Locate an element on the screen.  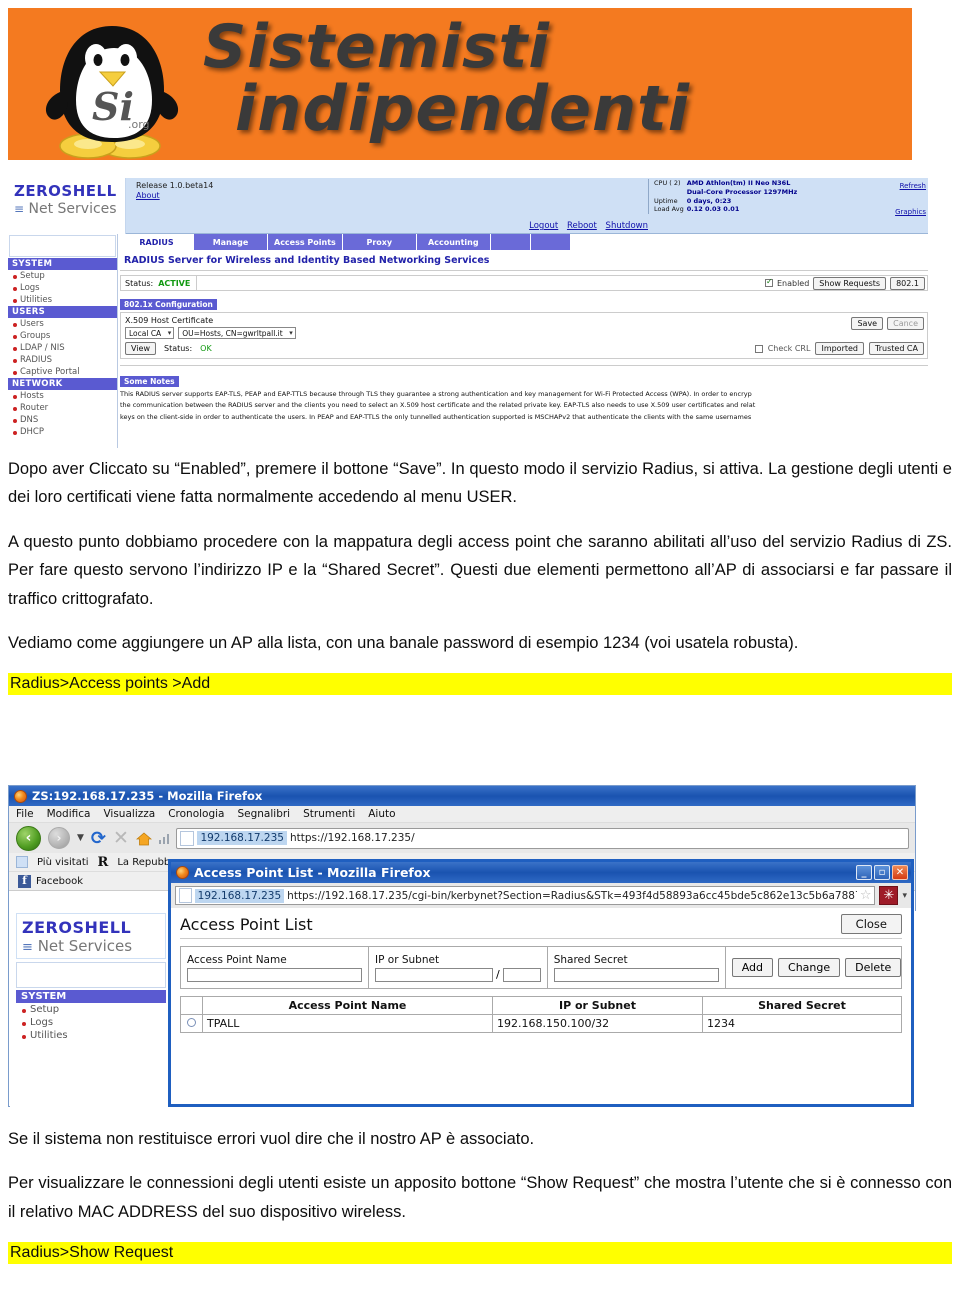
status-label: Status: is located at coordinates (139, 283).